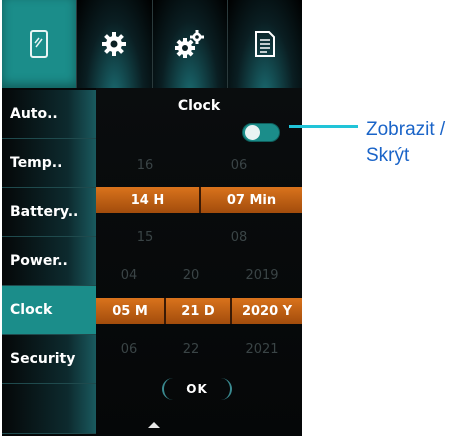  I want to click on callout-line-1: Zobrazit /, so click(406, 129).